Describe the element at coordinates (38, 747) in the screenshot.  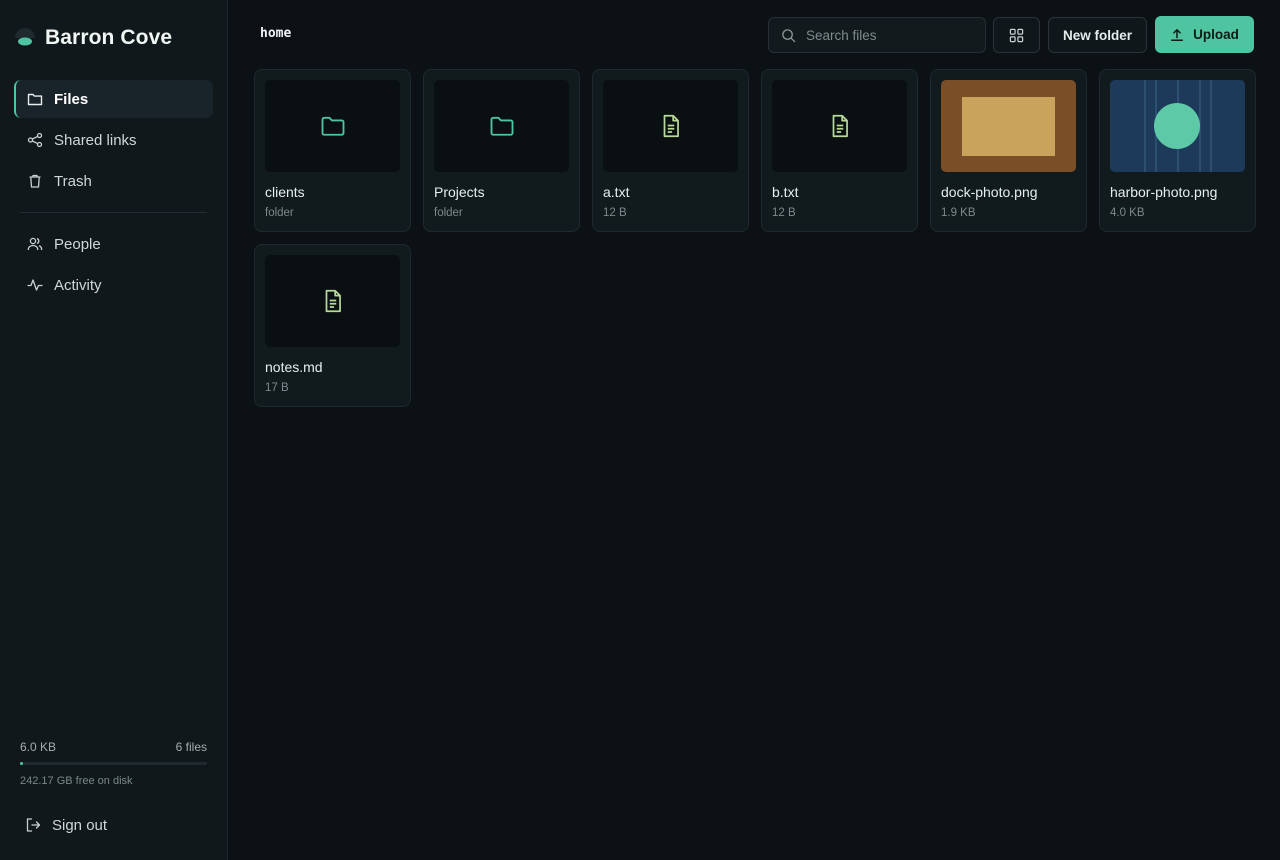
I see `storage-used: 6.0 KB` at that location.